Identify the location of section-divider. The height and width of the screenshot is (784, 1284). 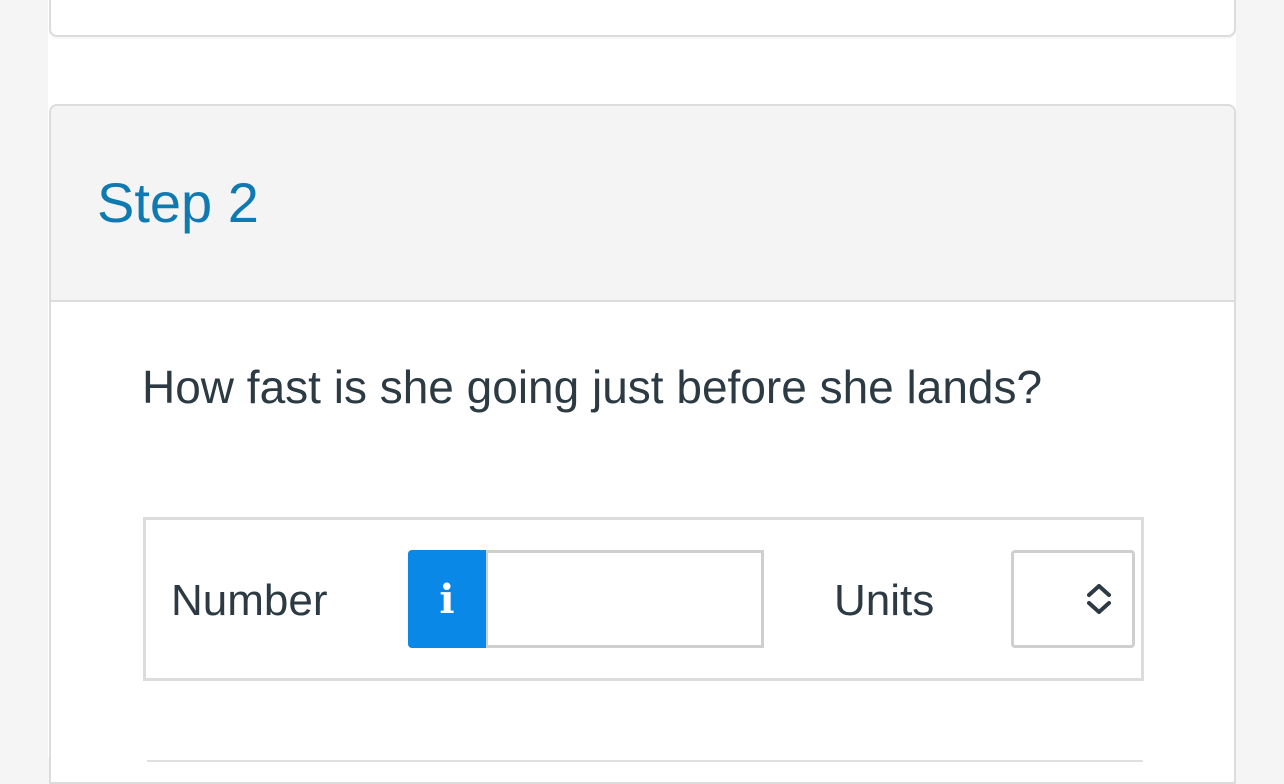
(645, 762).